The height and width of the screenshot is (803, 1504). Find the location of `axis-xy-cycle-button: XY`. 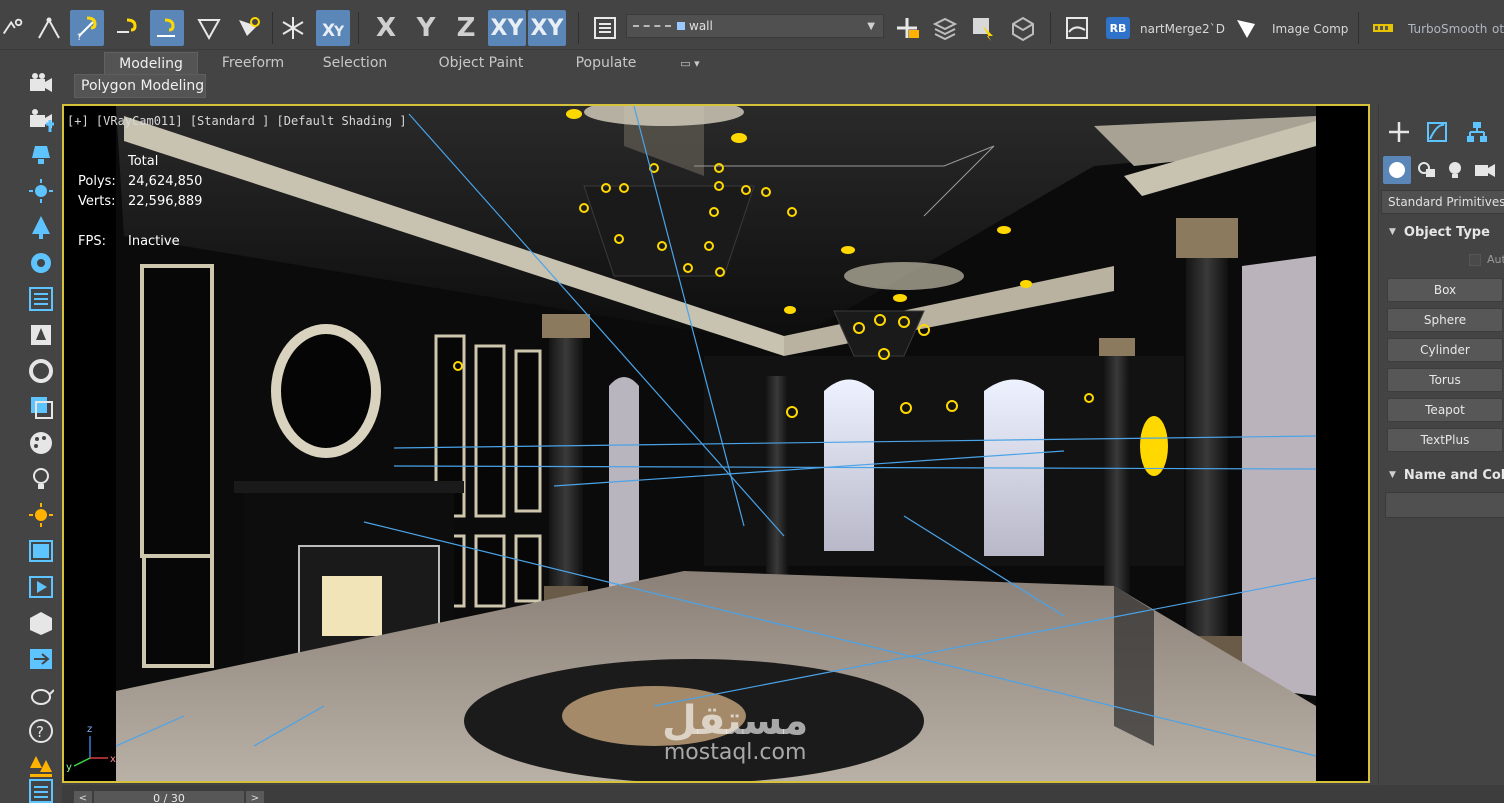

axis-xy-cycle-button: XY is located at coordinates (547, 28).